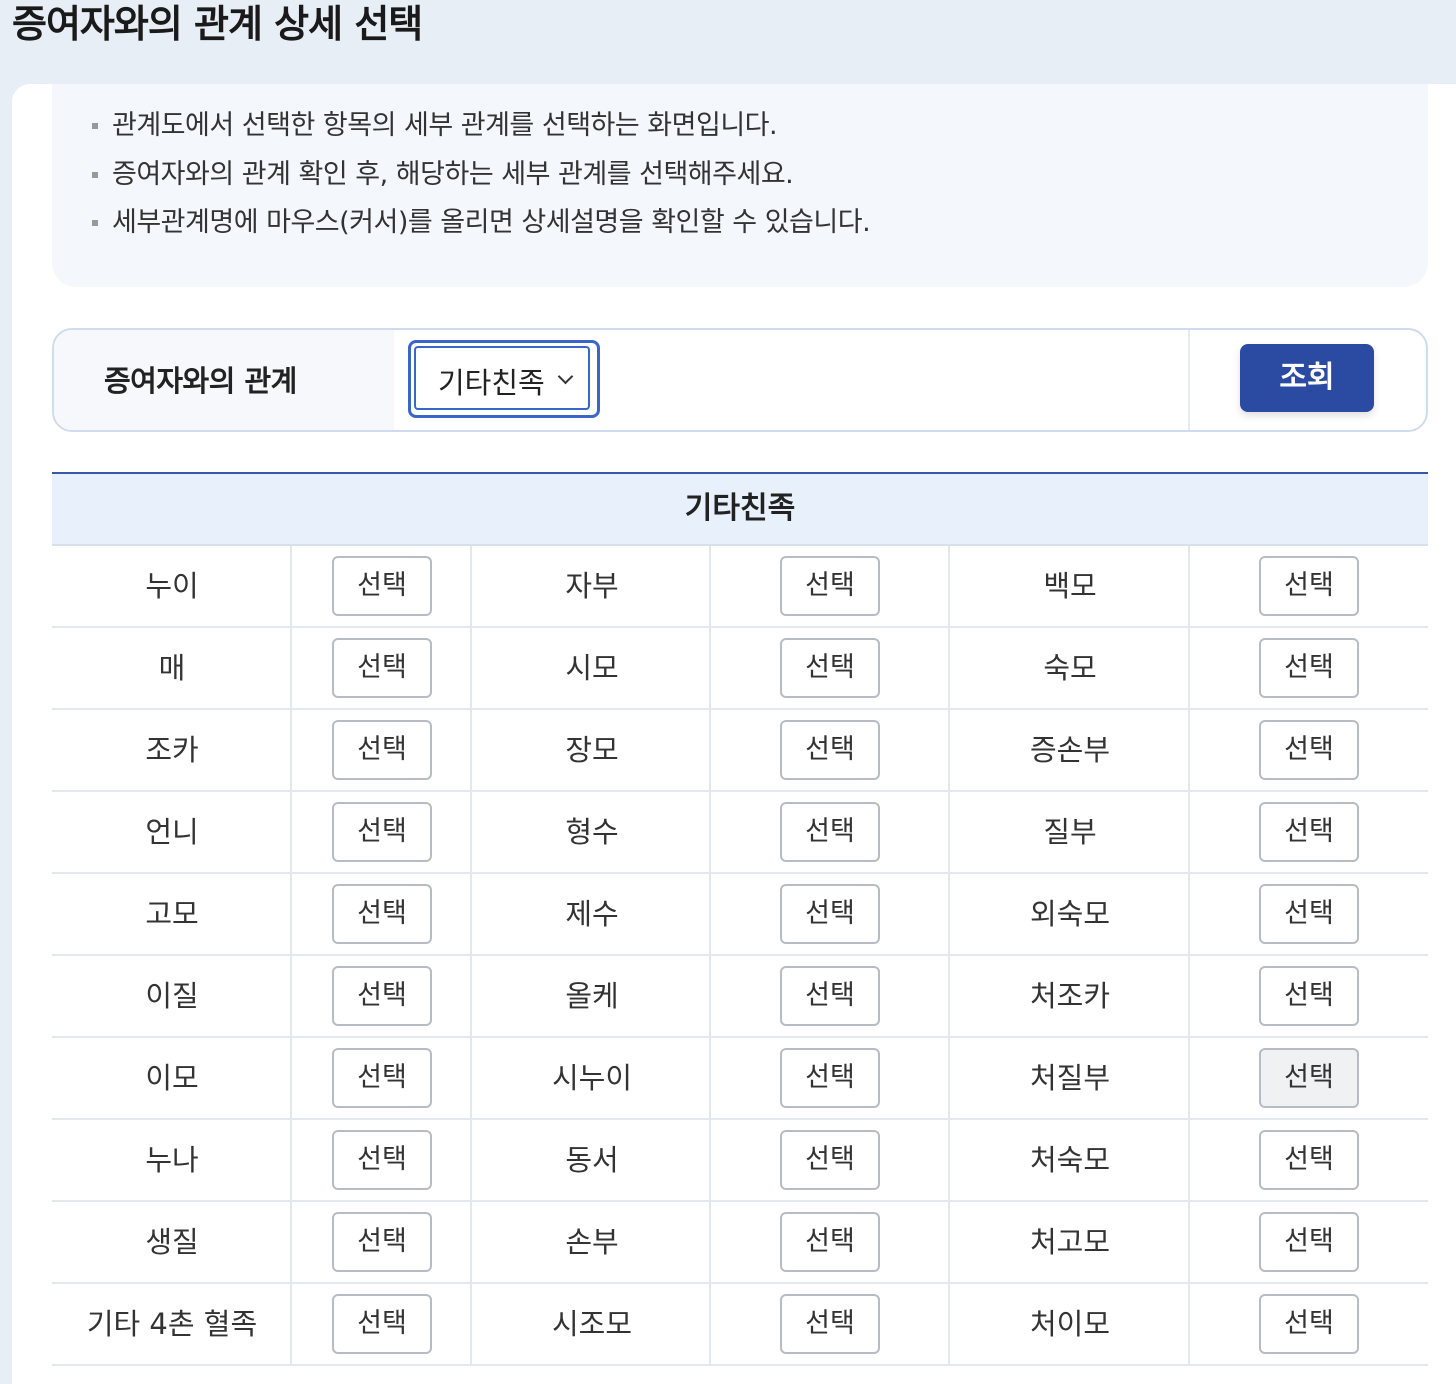 This screenshot has width=1456, height=1384. Describe the element at coordinates (172, 914) in the screenshot. I see `relation-name: 고모` at that location.